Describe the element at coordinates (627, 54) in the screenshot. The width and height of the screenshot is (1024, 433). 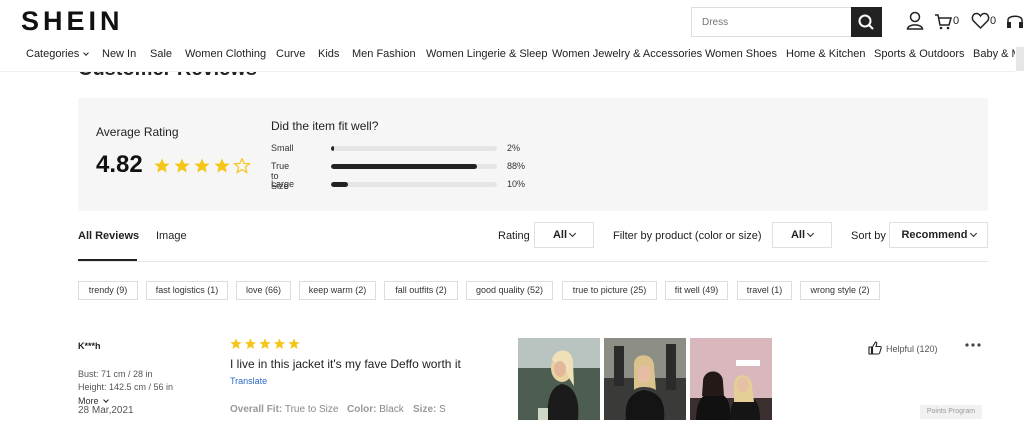
I see `nav-item-women-jewelry: Women Jewelry & Accessories` at that location.